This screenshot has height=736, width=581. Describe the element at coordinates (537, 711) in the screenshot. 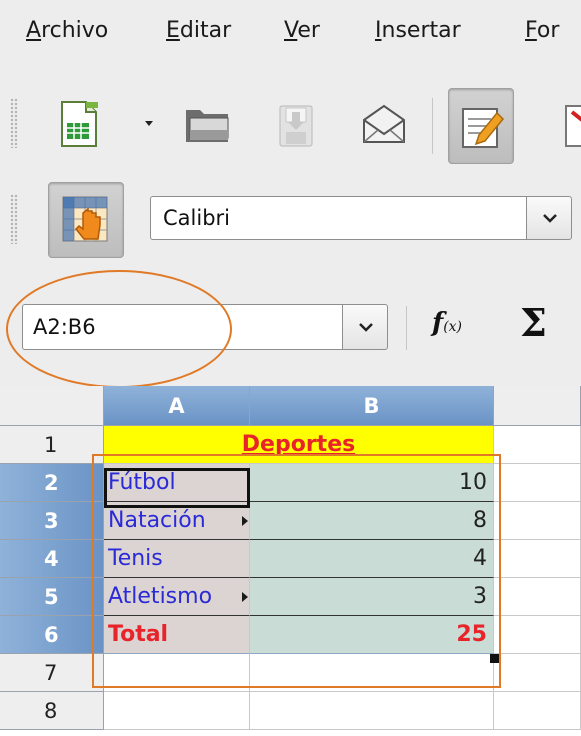

I see `cell-c8` at that location.